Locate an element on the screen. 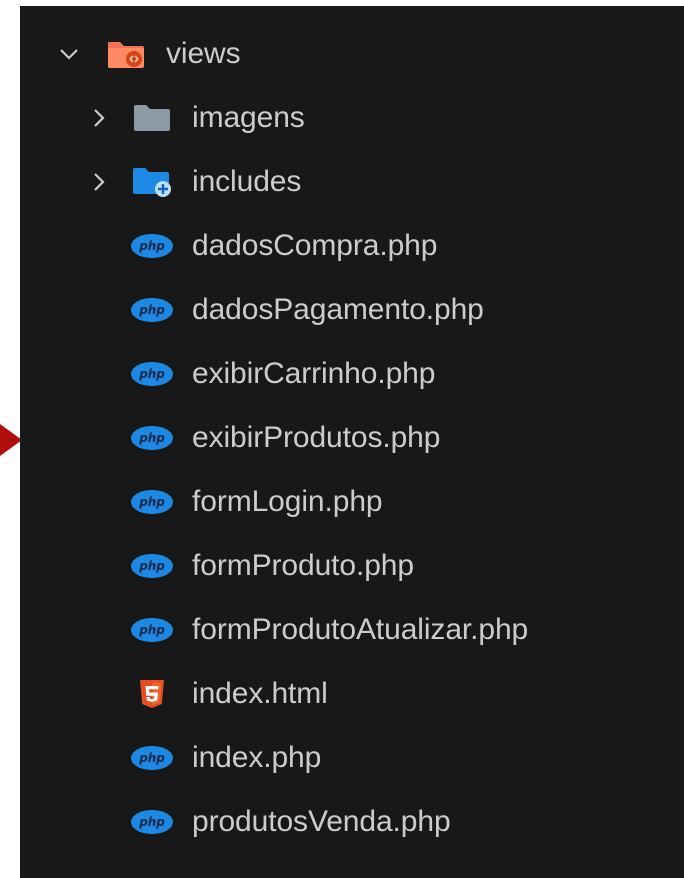 The height and width of the screenshot is (878, 684). folder-name: imagens is located at coordinates (248, 117).